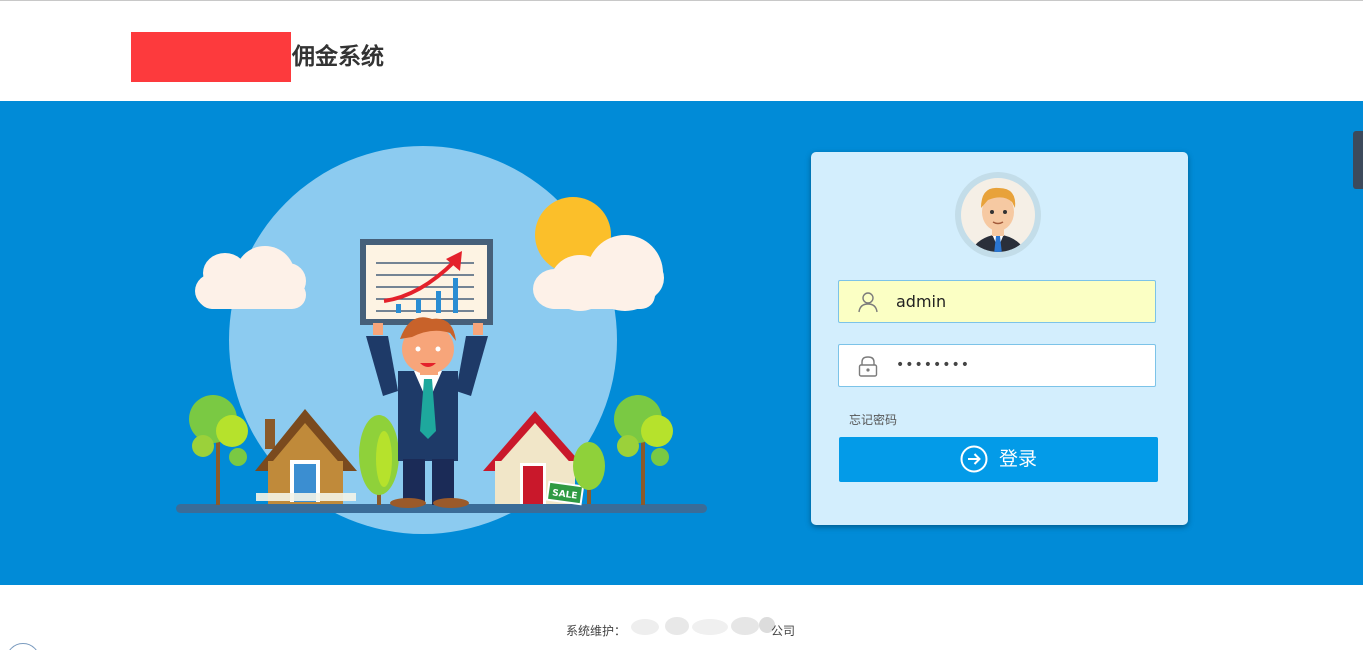 This screenshot has width=1363, height=650. I want to click on forgot-password-link: 忘记密码, so click(873, 419).